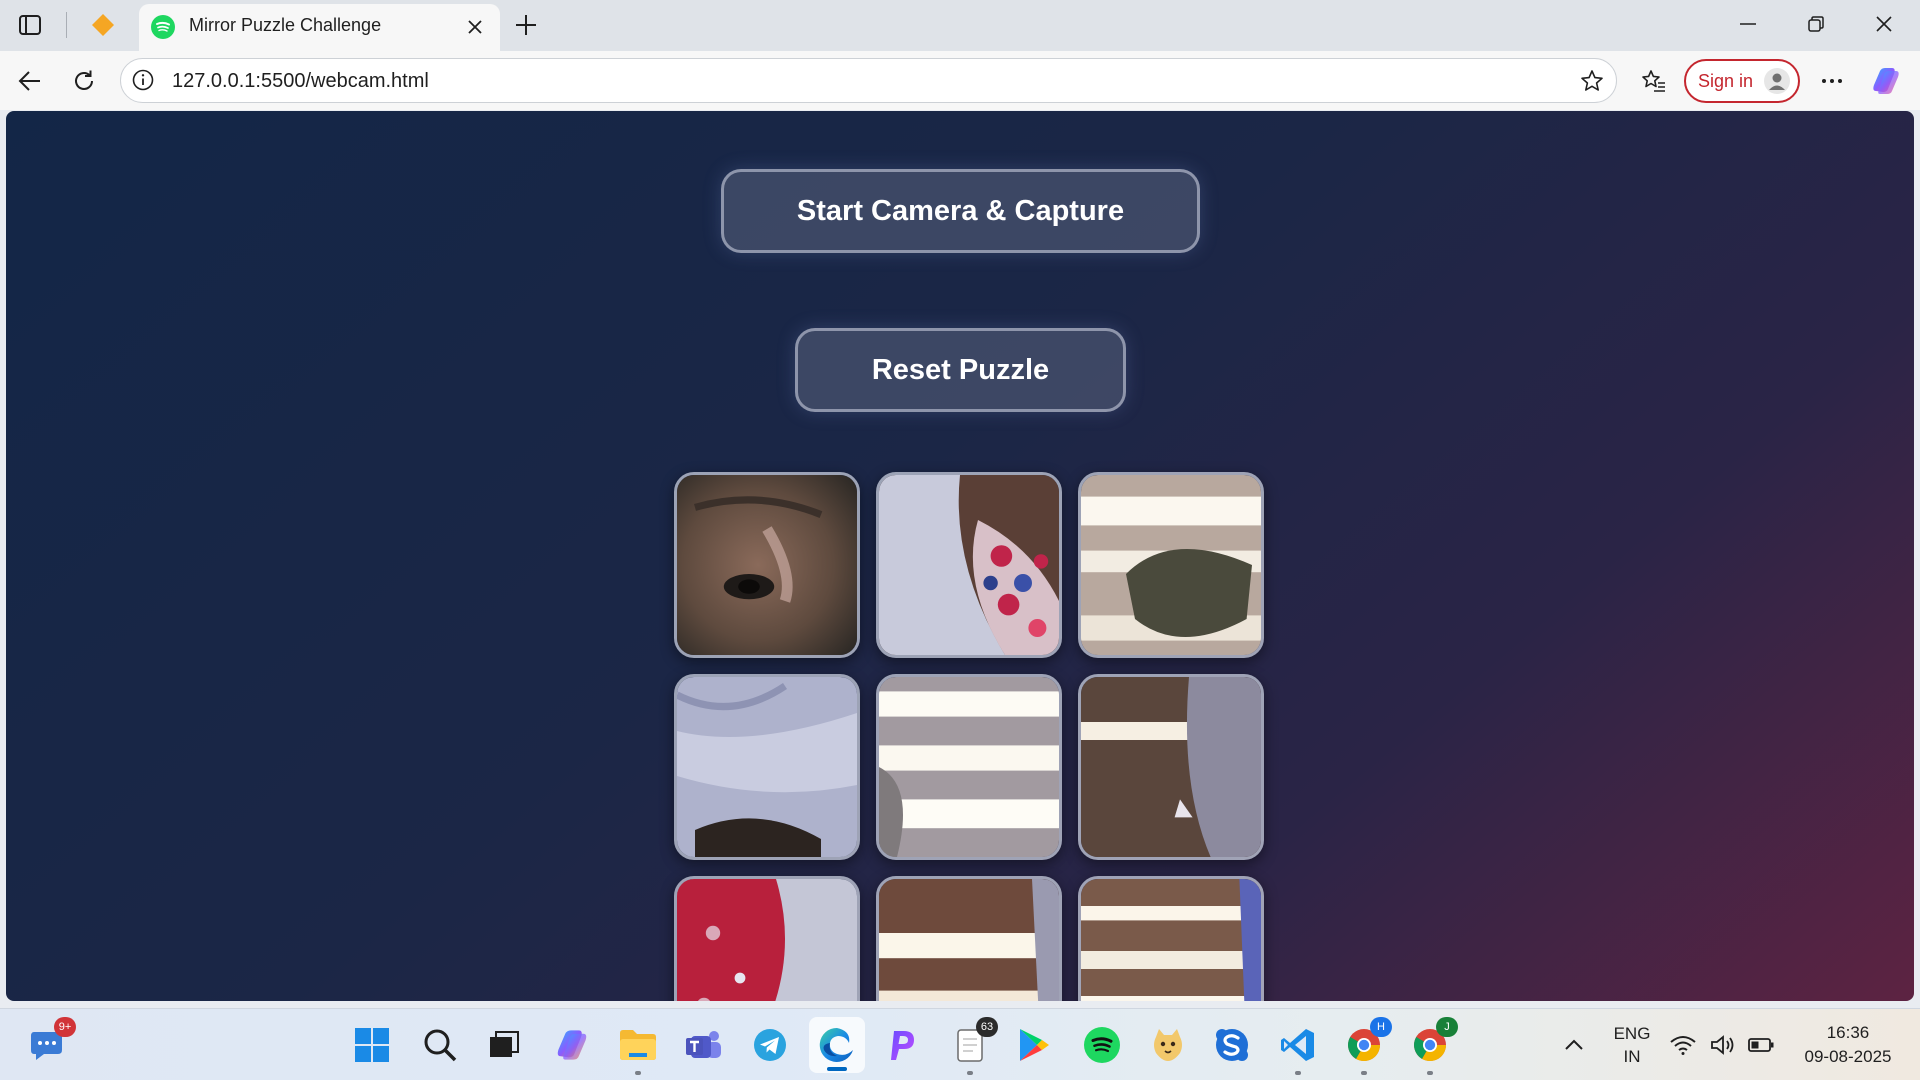 The width and height of the screenshot is (1920, 1080). Describe the element at coordinates (868, 80) in the screenshot. I see `address-bar: 127.0.0.1:5500/webcam.html` at that location.